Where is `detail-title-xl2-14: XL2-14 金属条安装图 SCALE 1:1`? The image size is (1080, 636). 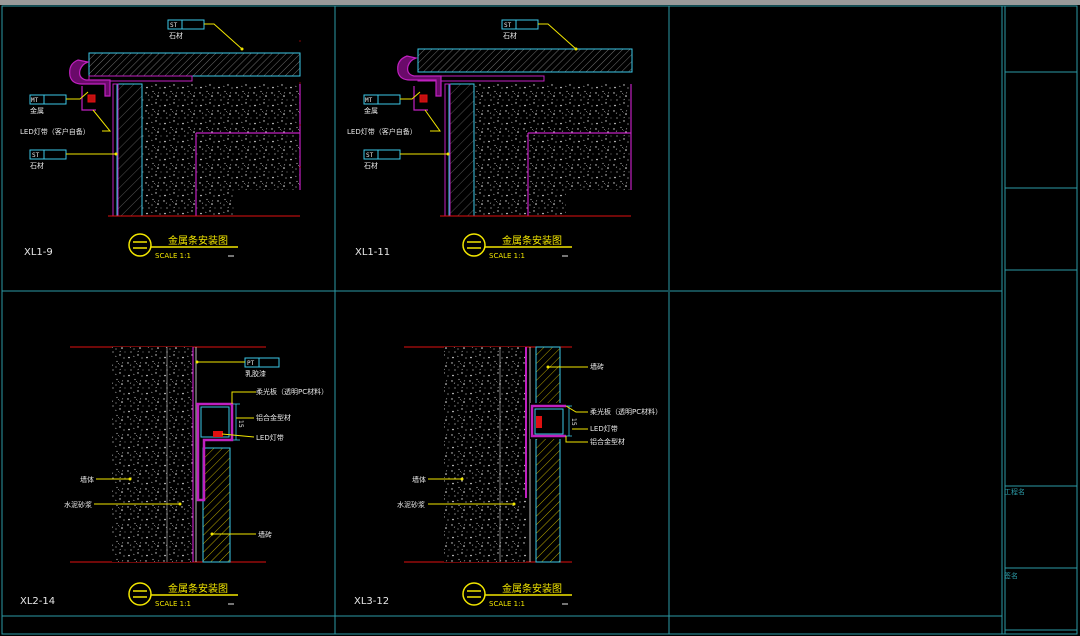
detail-title-xl2-14: XL2-14 金属条安装图 SCALE 1:1 is located at coordinates (129, 595).